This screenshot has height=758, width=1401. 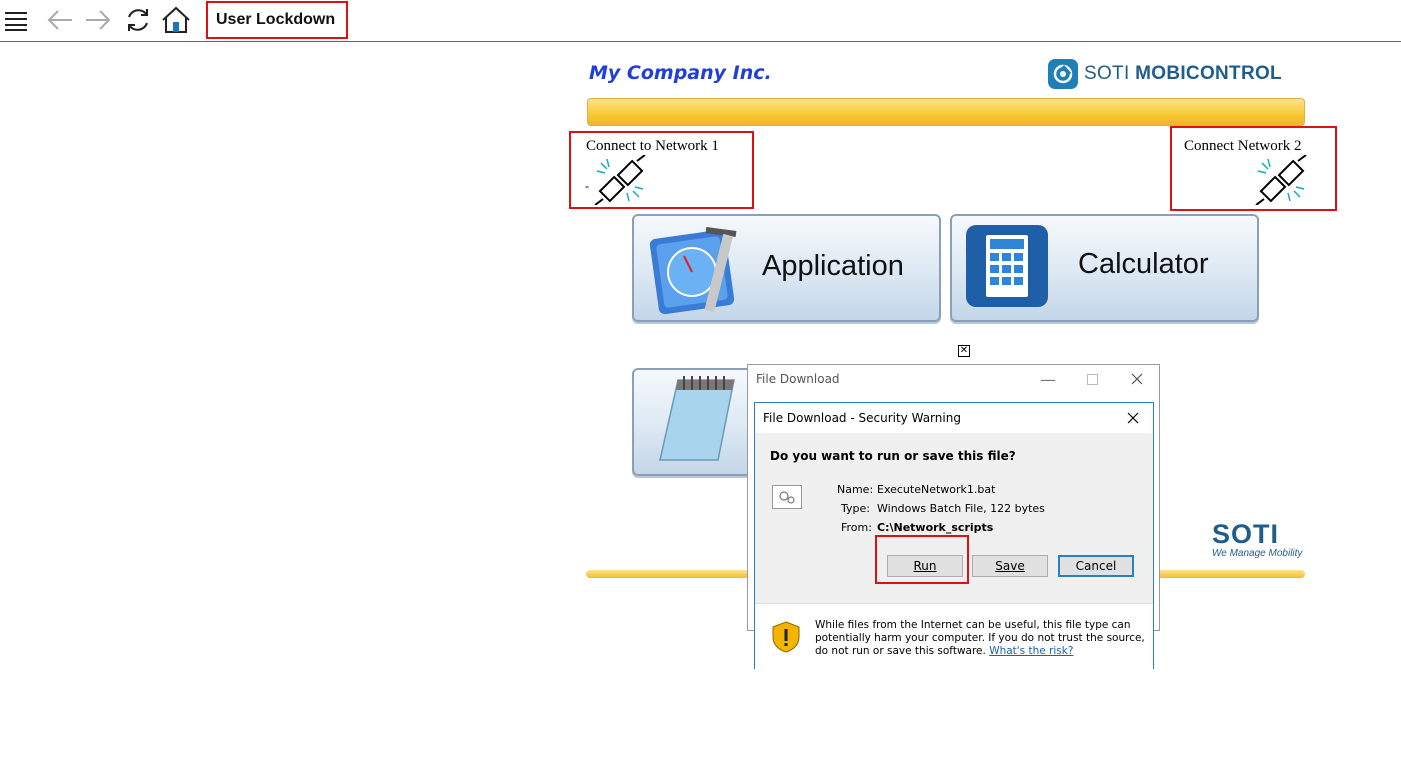 What do you see at coordinates (936, 489) in the screenshot?
I see `name-value: ExecuteNetwork1.bat` at bounding box center [936, 489].